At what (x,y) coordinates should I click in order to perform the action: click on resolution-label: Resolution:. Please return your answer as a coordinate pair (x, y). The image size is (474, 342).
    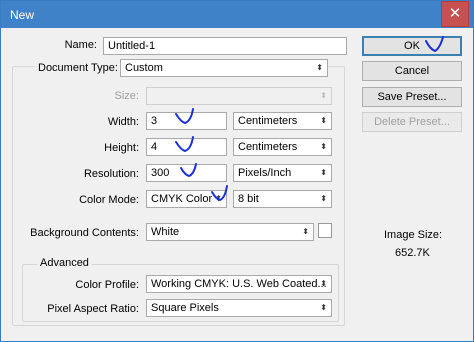
    Looking at the image, I should click on (111, 174).